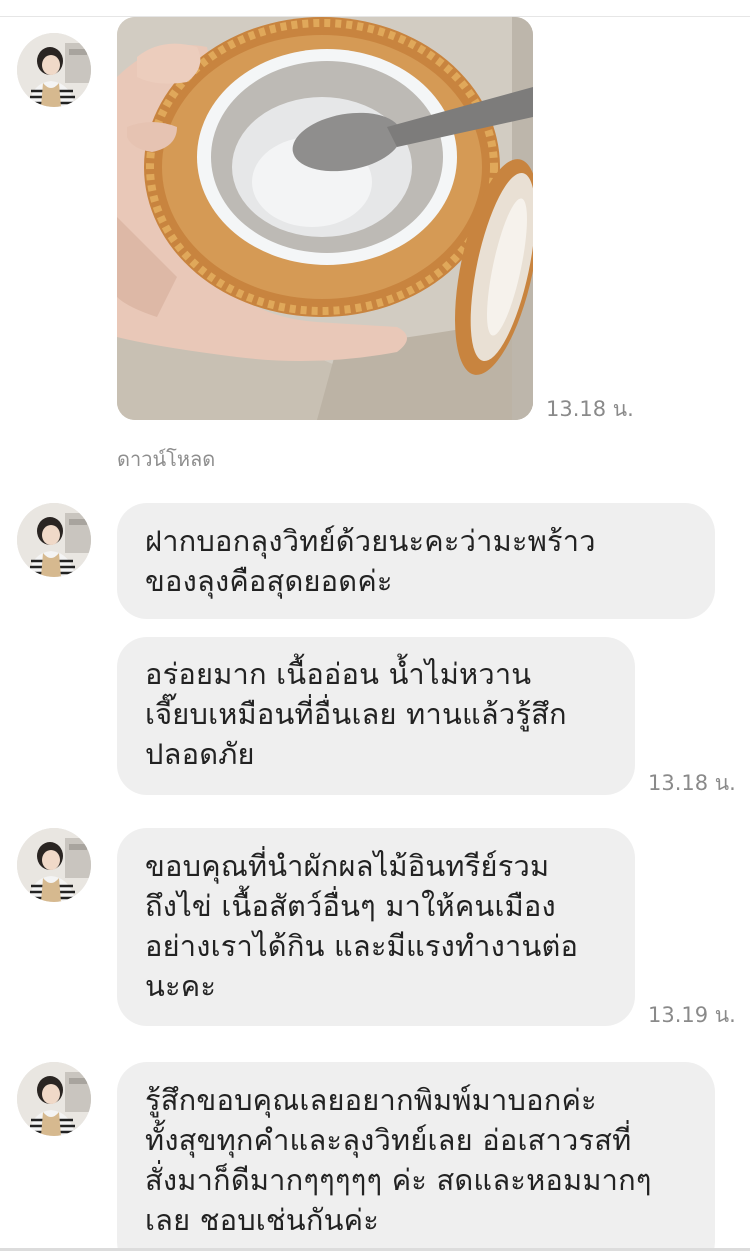 The width and height of the screenshot is (750, 1251). I want to click on message-text-line: ถึงไข่ เนื้อสัตว์อื่นๆ มาให้คนเมือง, so click(350, 906).